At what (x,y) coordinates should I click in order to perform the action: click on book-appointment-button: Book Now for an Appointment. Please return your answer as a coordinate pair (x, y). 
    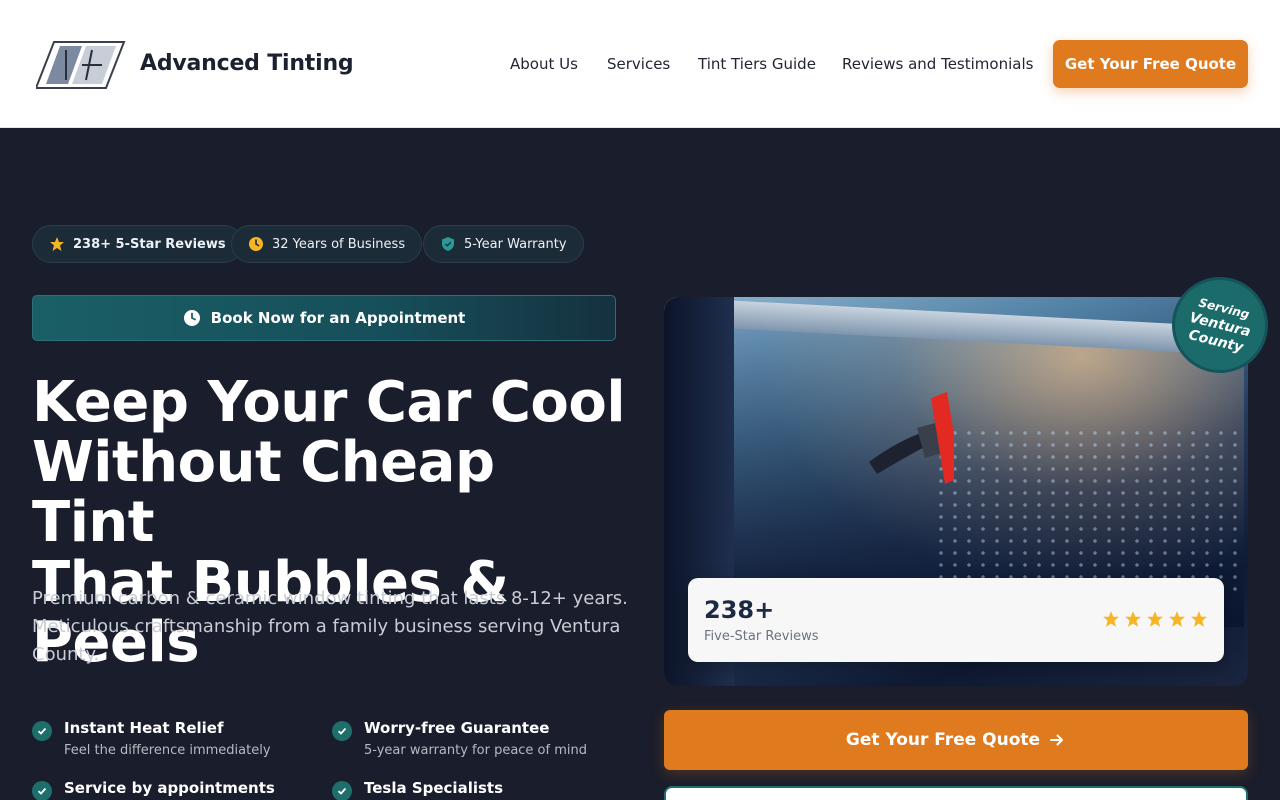
    Looking at the image, I should click on (324, 318).